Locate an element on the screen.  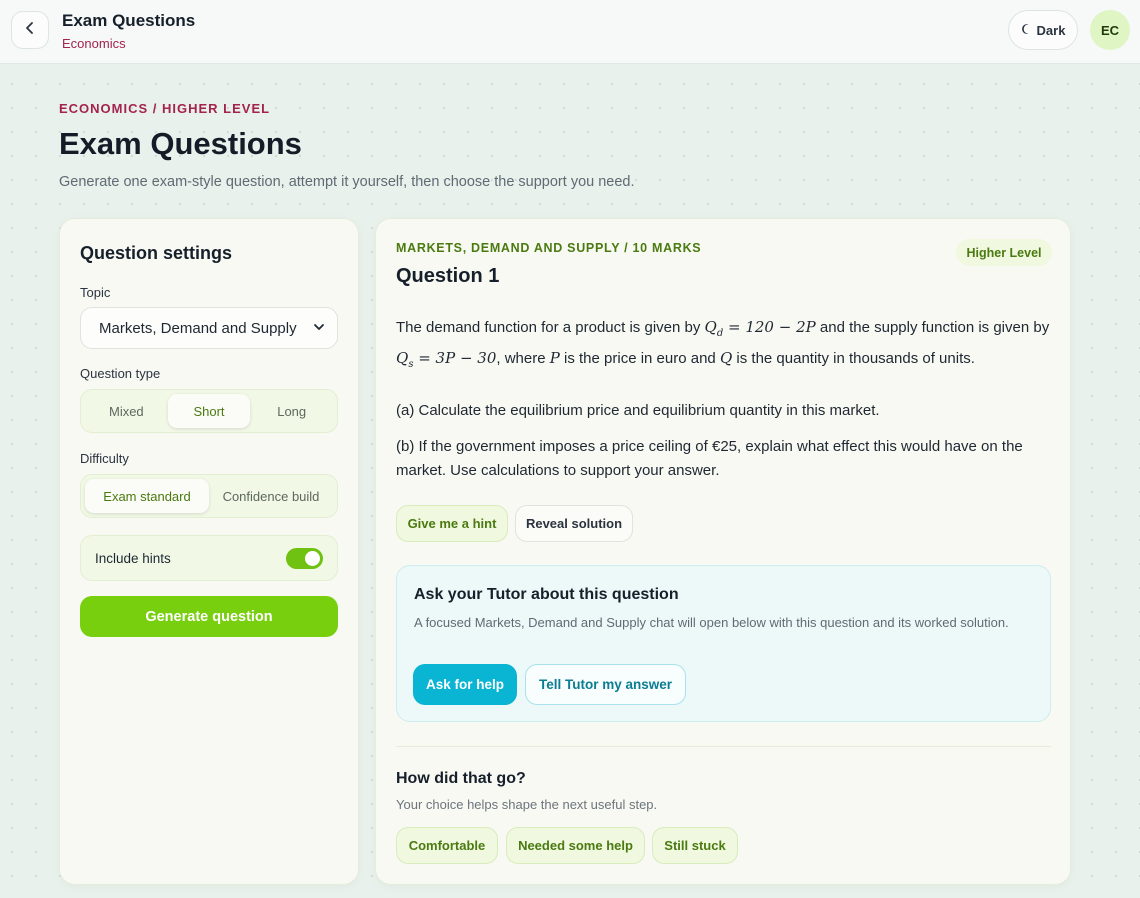
ask-for-help-button: Ask for help is located at coordinates (465, 684).